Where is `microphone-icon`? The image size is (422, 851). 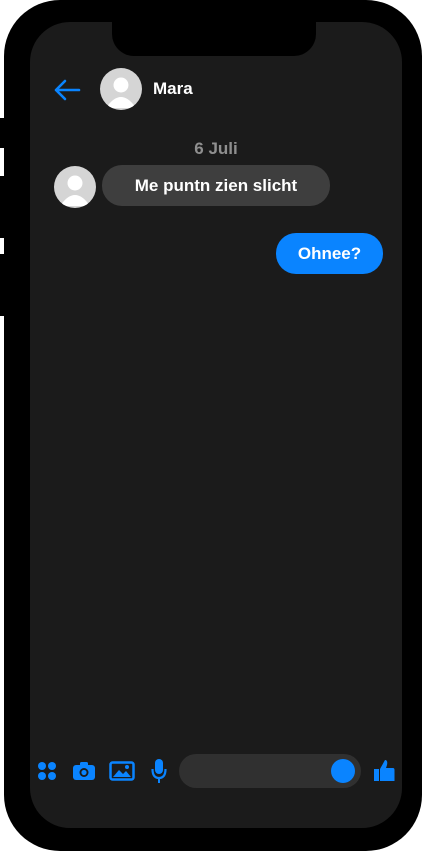
microphone-icon is located at coordinates (159, 771).